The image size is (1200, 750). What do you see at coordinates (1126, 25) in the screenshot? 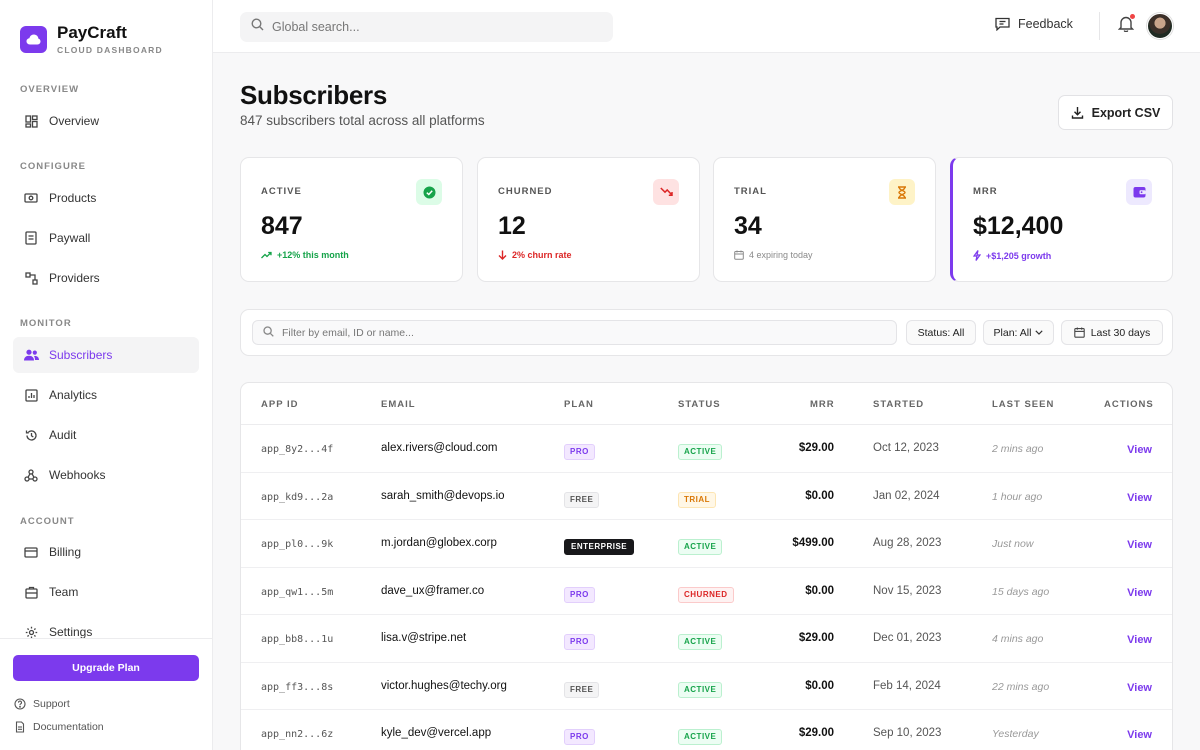
I see `notifications-button` at bounding box center [1126, 25].